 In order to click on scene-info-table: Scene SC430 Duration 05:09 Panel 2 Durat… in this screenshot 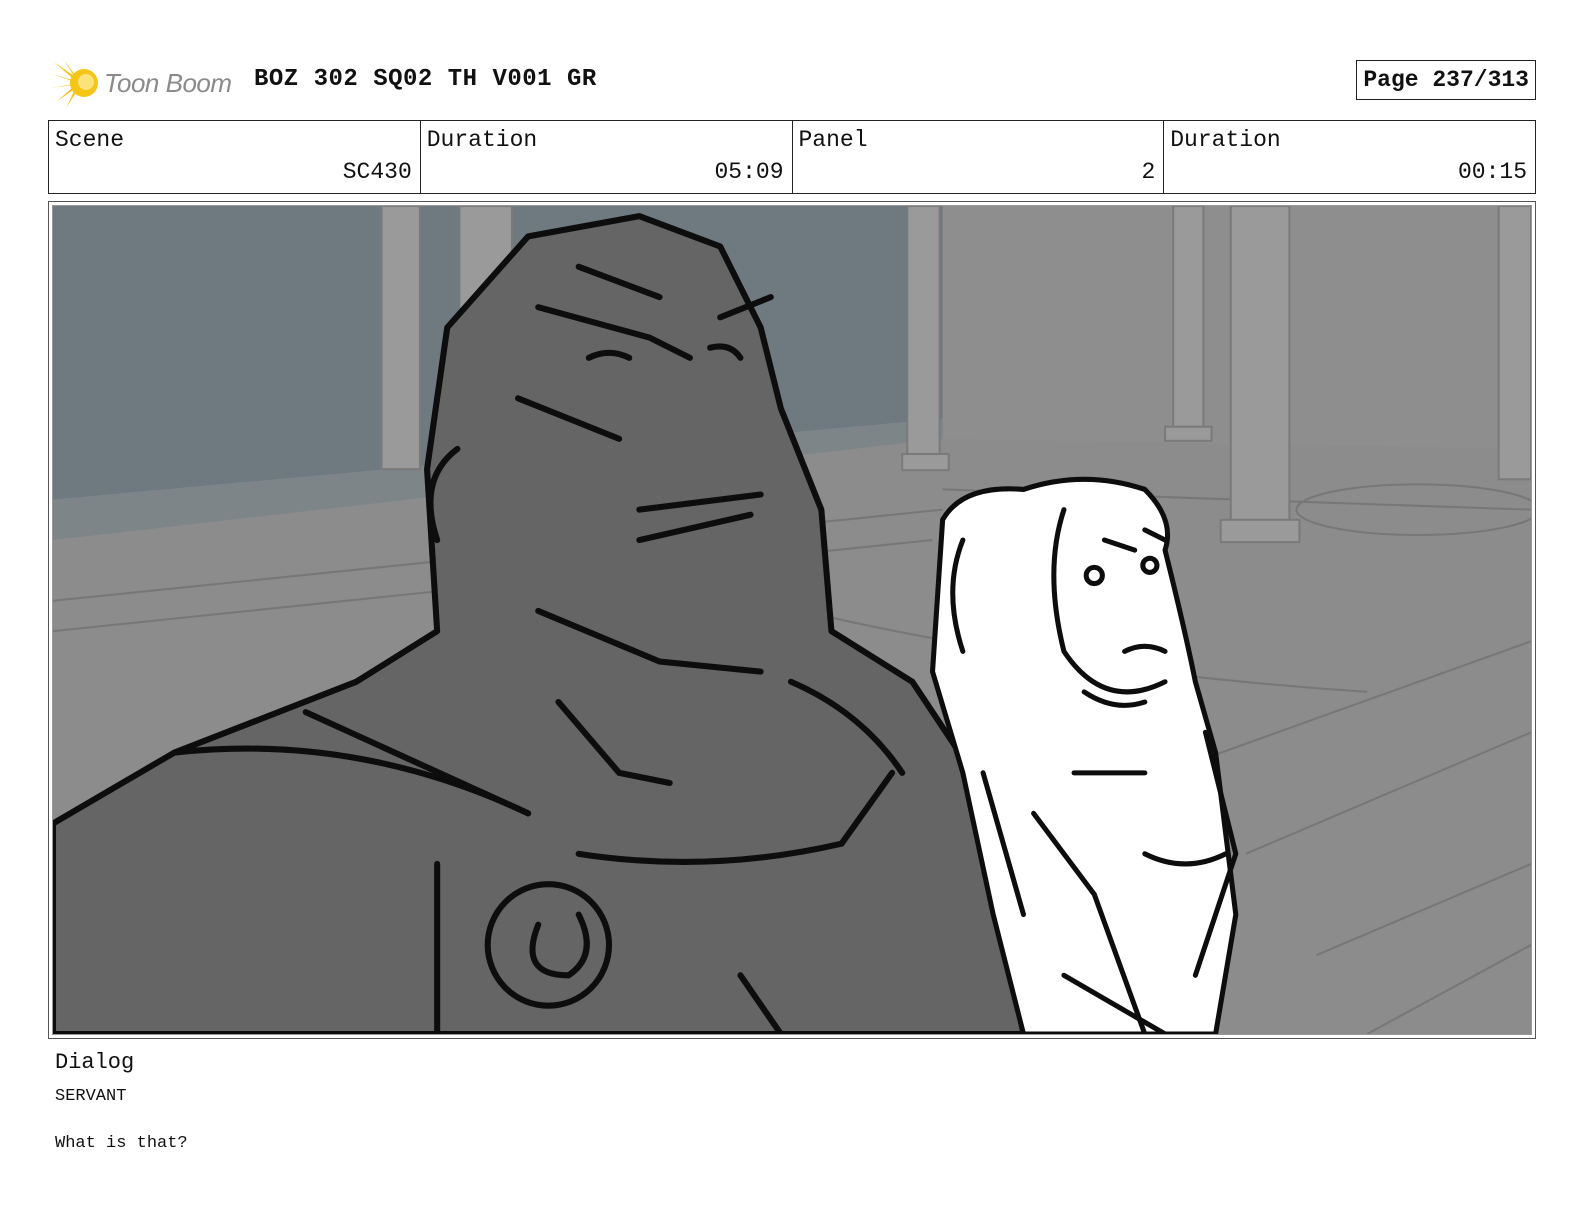, I will do `click(792, 157)`.